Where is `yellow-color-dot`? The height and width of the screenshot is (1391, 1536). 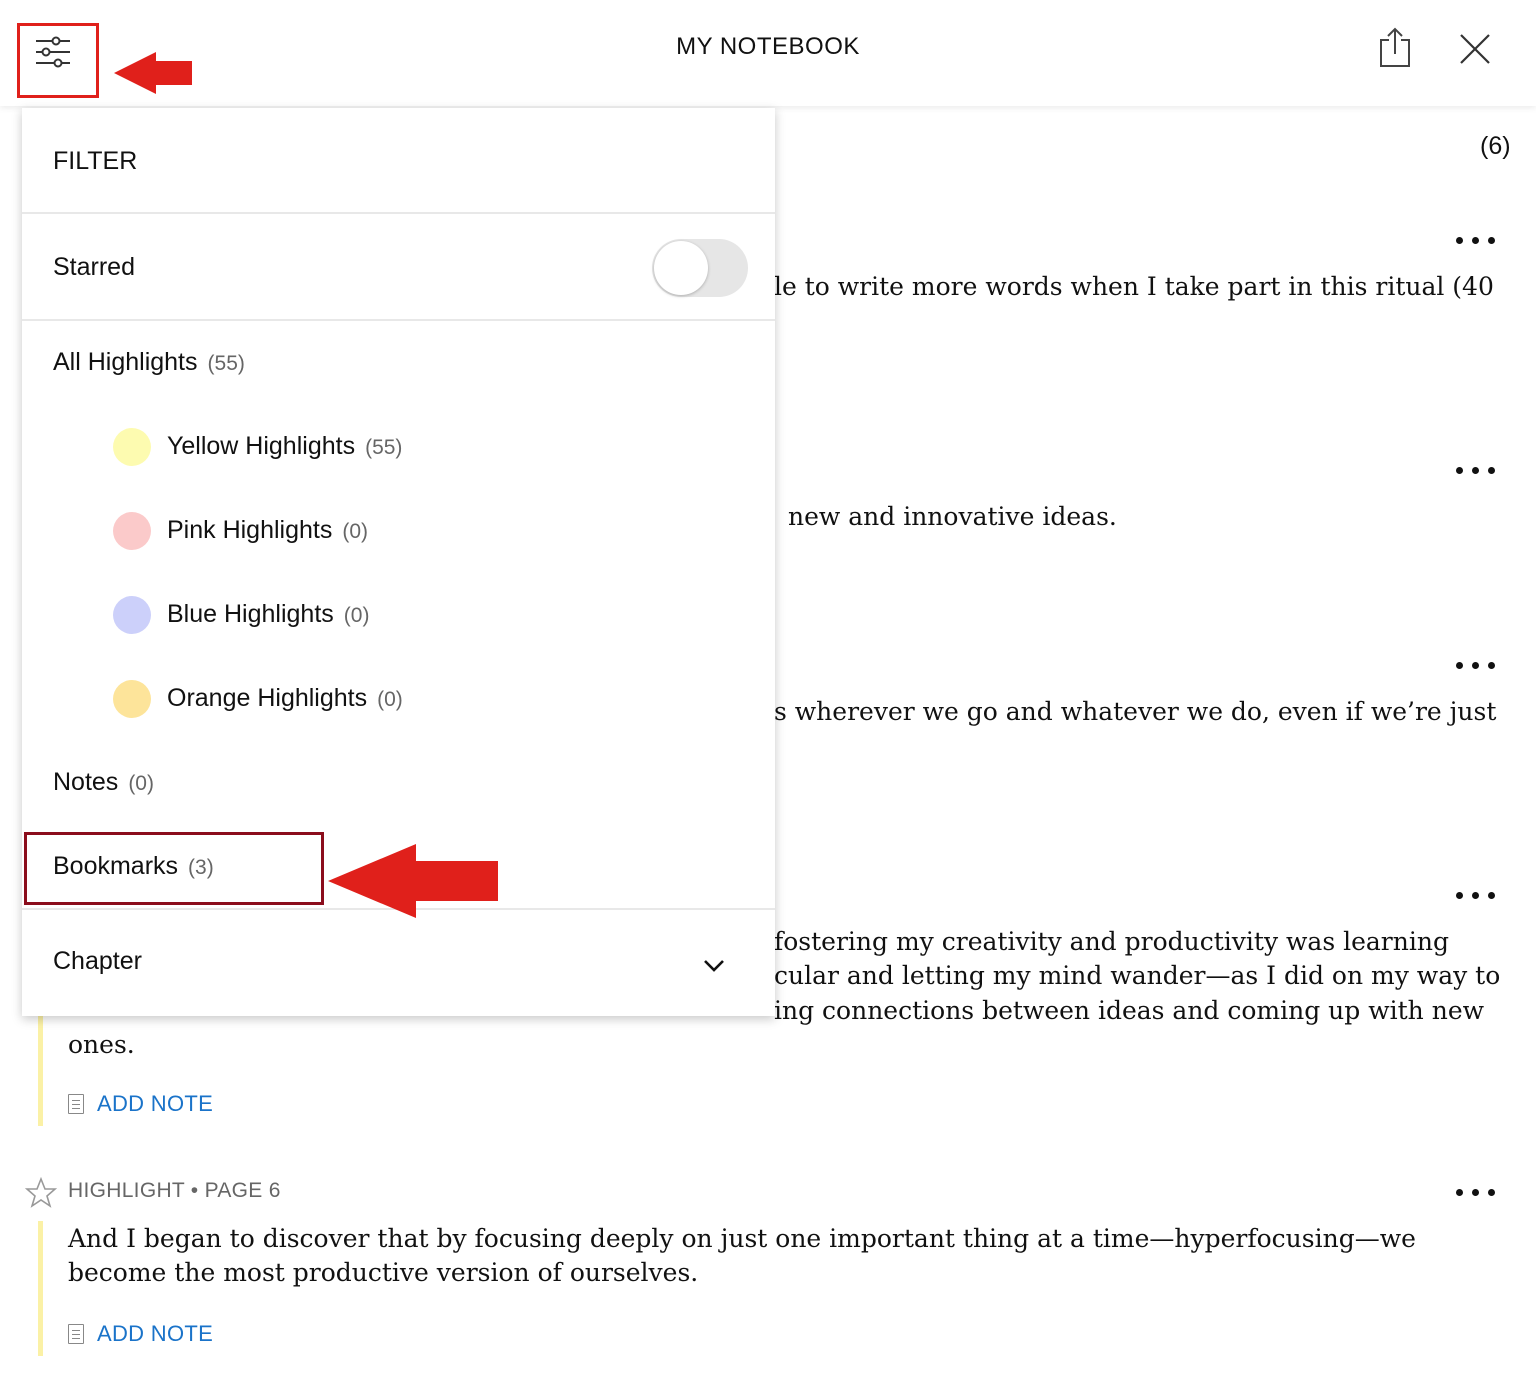 yellow-color-dot is located at coordinates (132, 447).